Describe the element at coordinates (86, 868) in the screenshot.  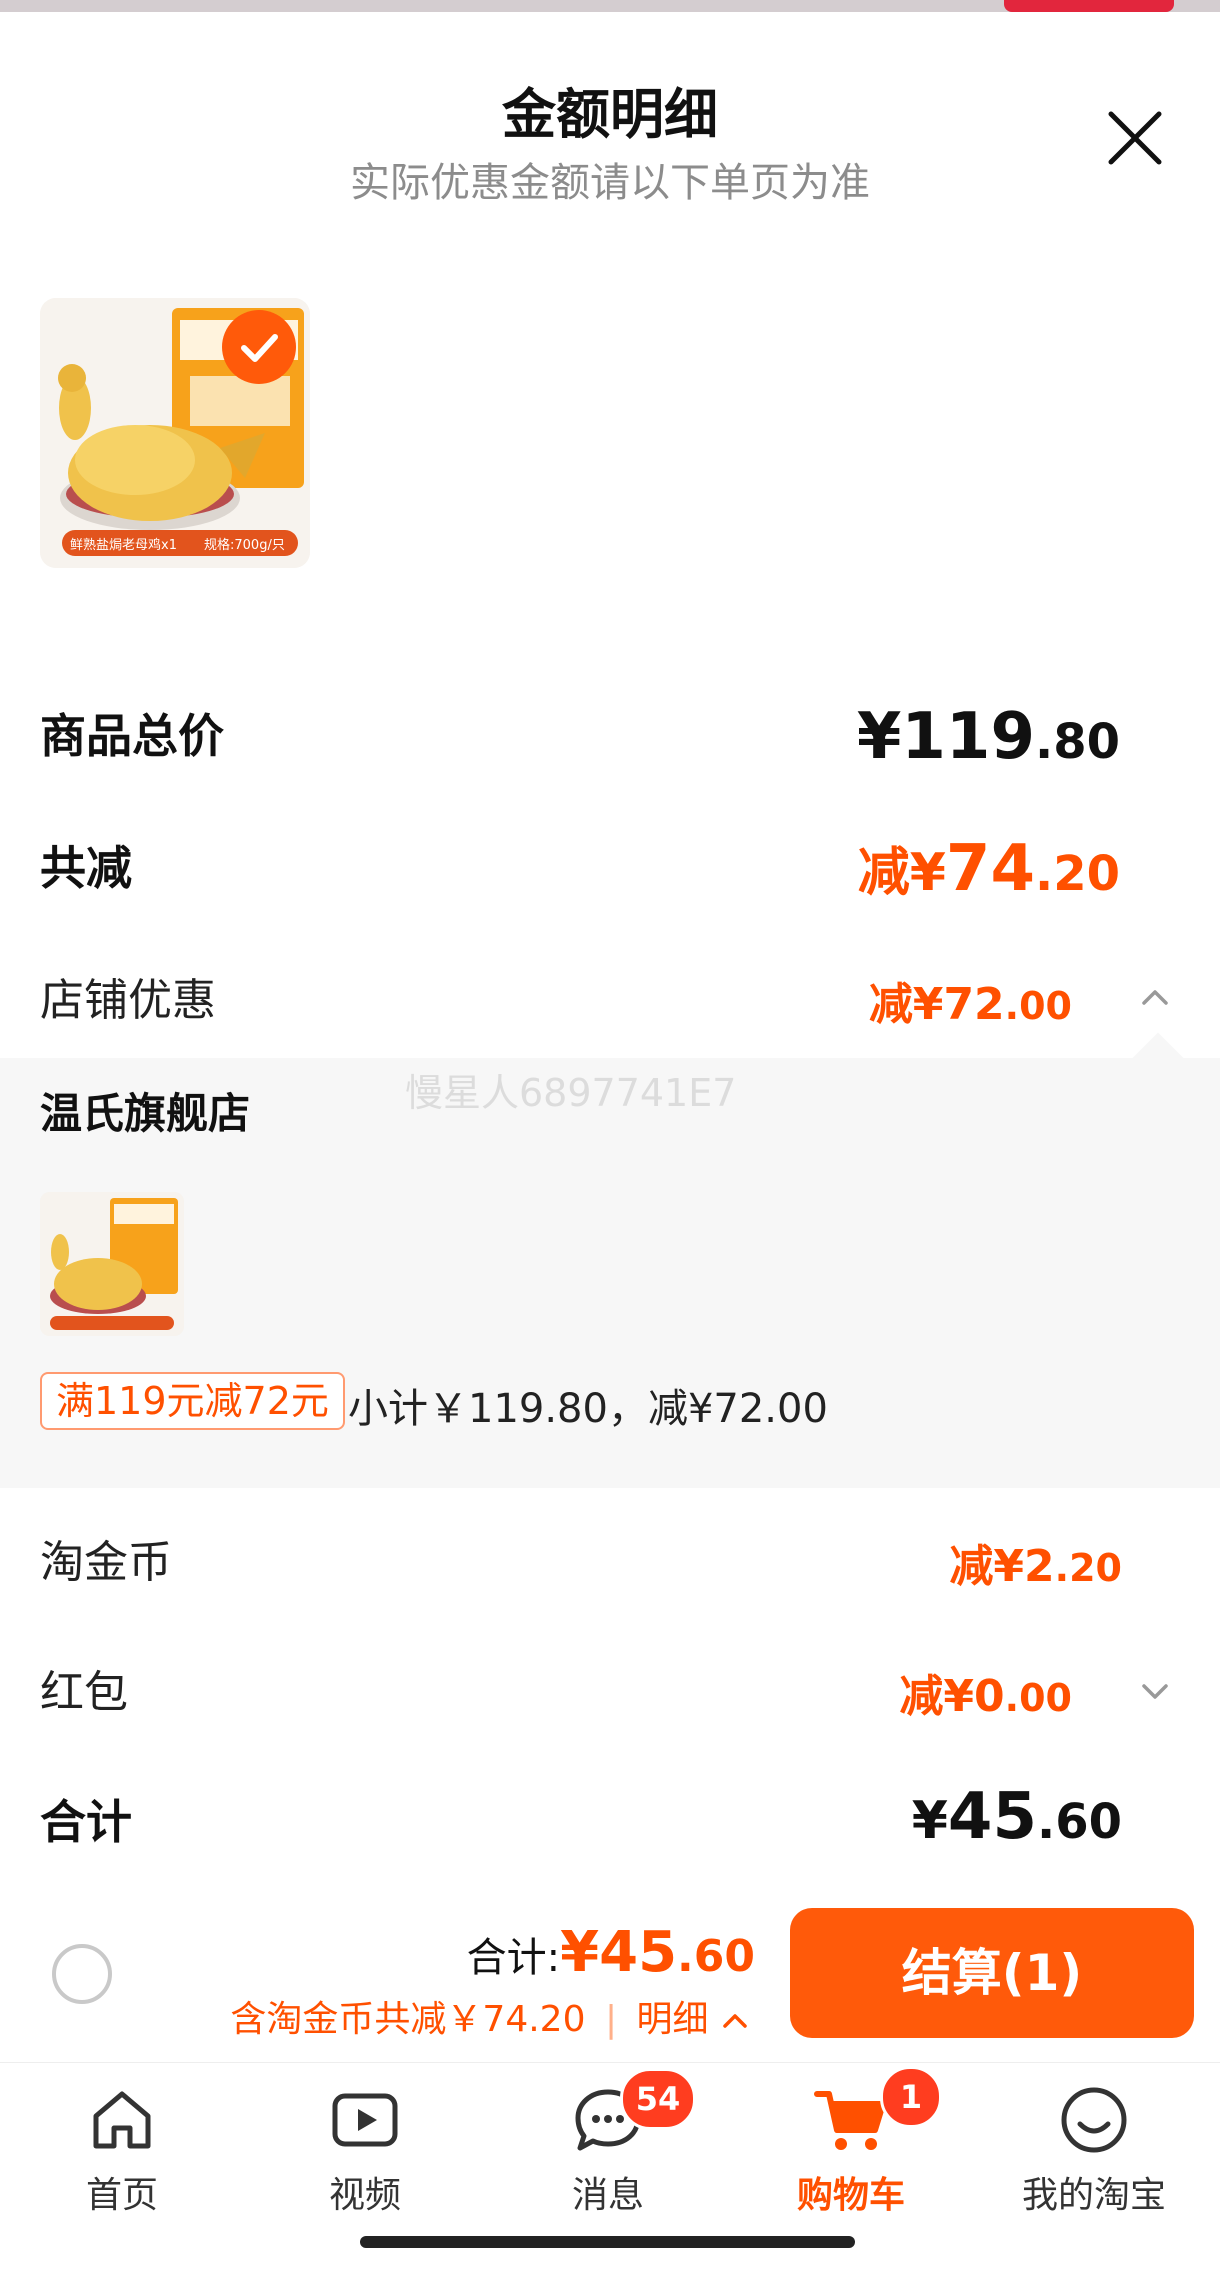
I see `total-discount-label: 共减` at that location.